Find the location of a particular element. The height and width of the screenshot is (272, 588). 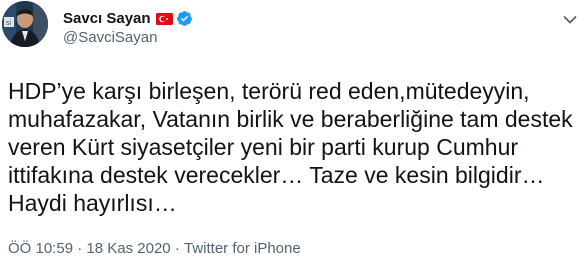

svg-text: si is located at coordinates (9, 23).